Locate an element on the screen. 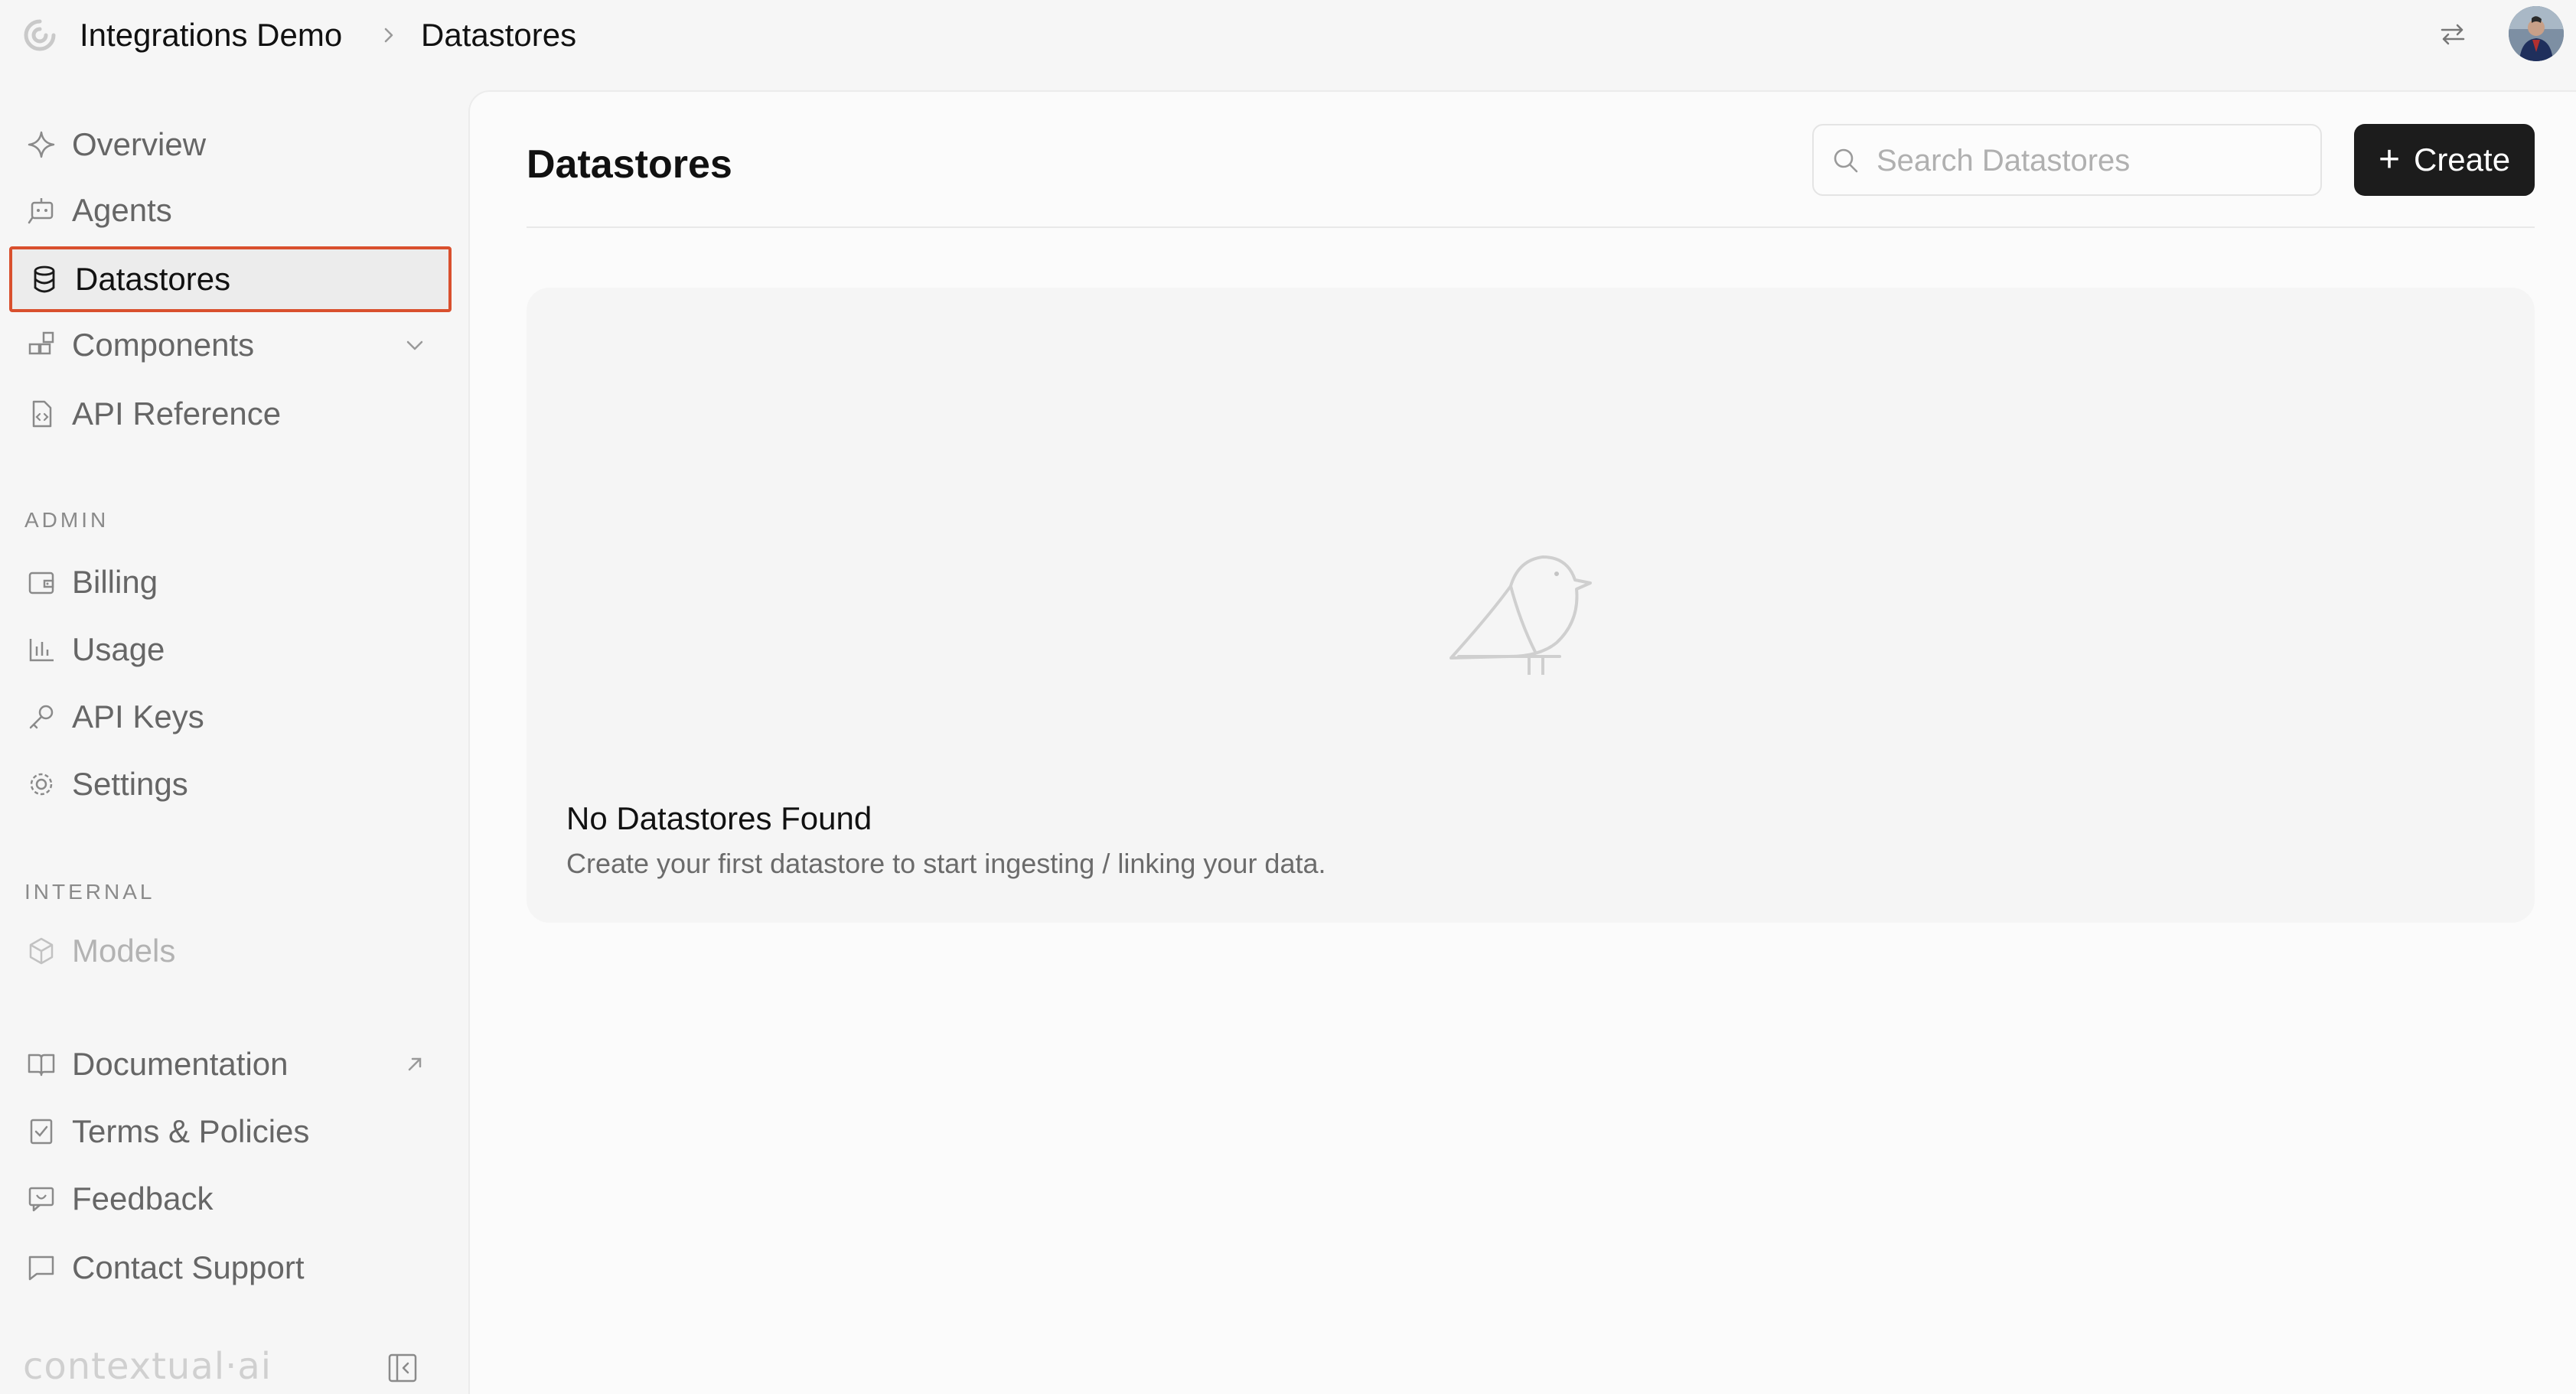  sidebar-item-label: Terms & Policies is located at coordinates (191, 1131).